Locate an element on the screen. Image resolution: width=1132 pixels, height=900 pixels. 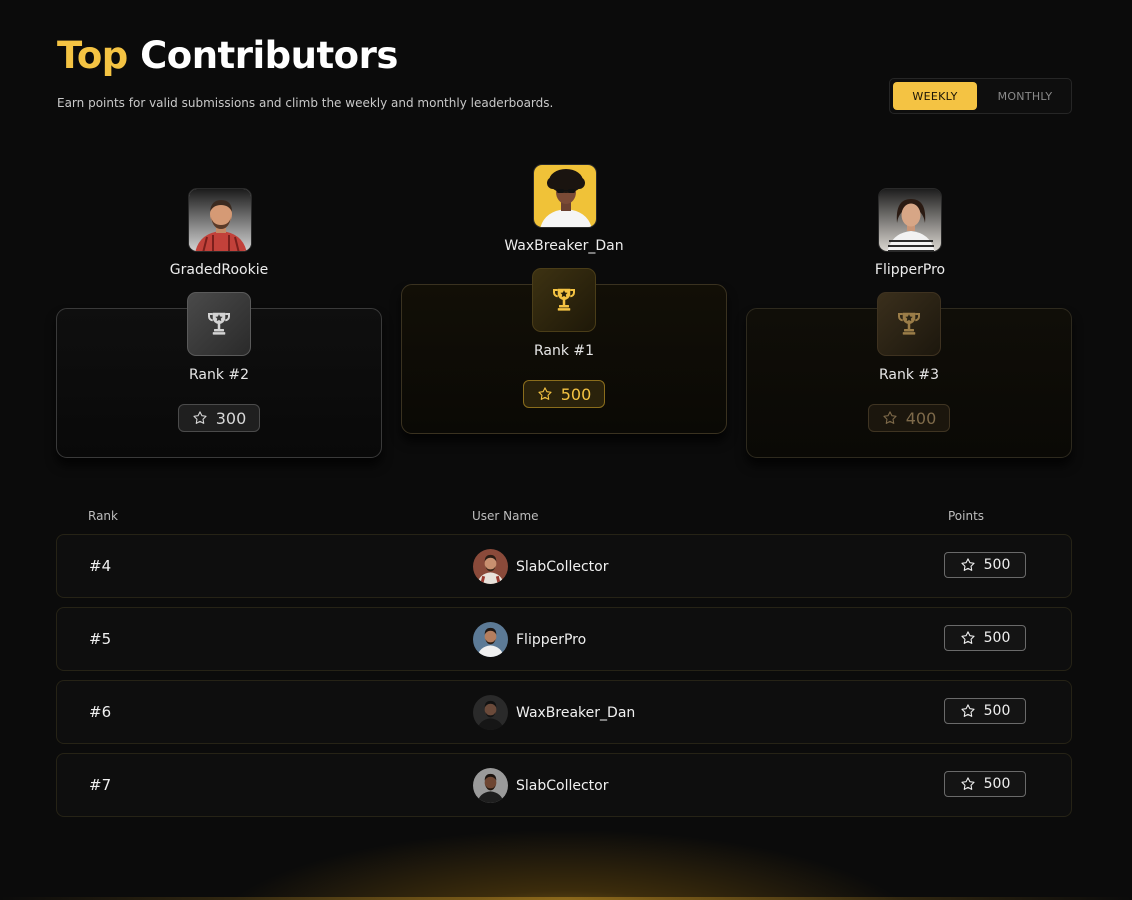
row-rank: #4 is located at coordinates (100, 566).